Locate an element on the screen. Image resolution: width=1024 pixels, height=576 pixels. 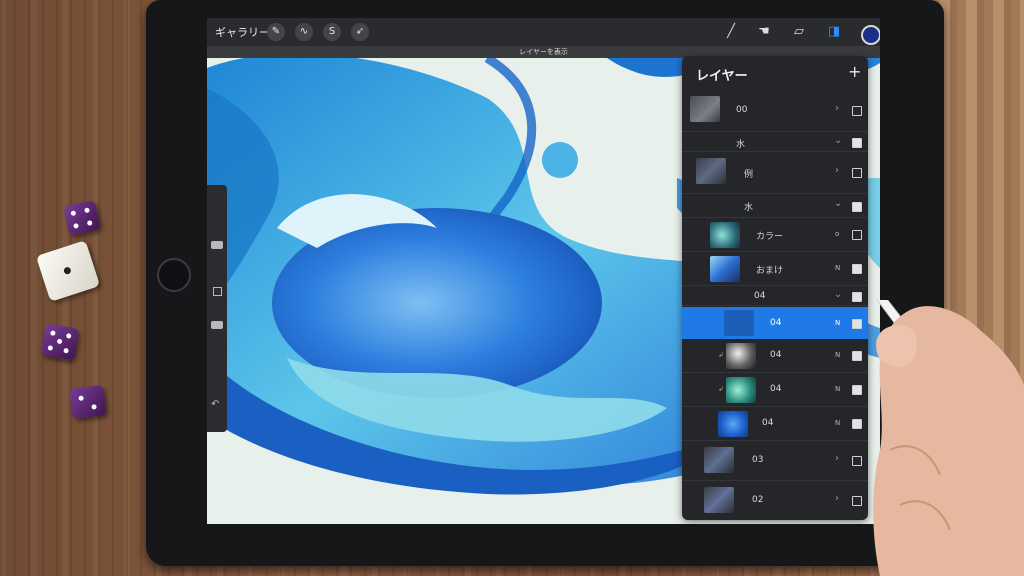
layers-icon: ◨ is located at coordinates (834, 32).